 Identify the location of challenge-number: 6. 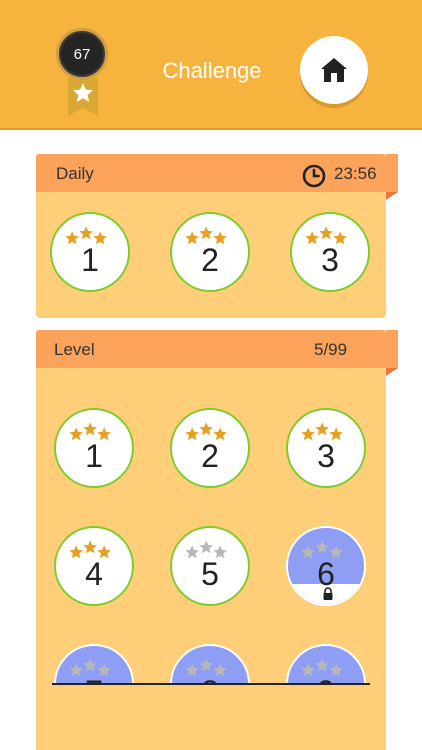
(326, 574).